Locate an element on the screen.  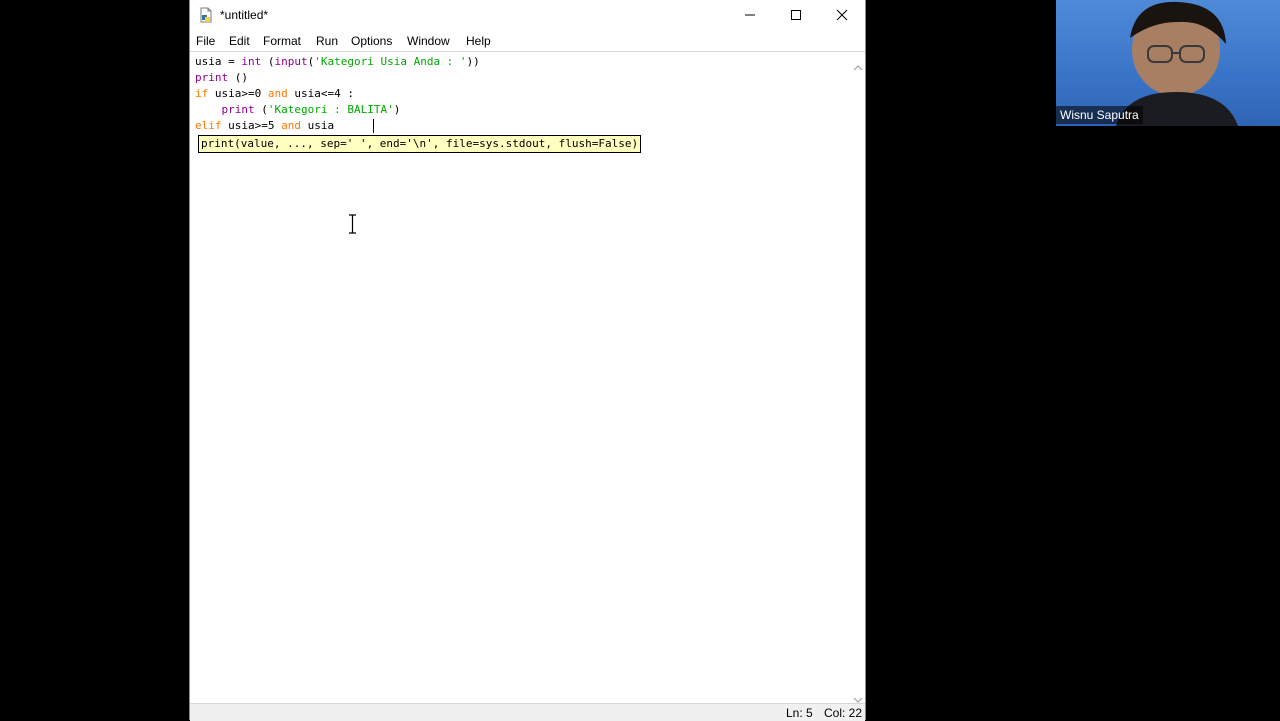
line-number: Ln: 5 is located at coordinates (799, 713).